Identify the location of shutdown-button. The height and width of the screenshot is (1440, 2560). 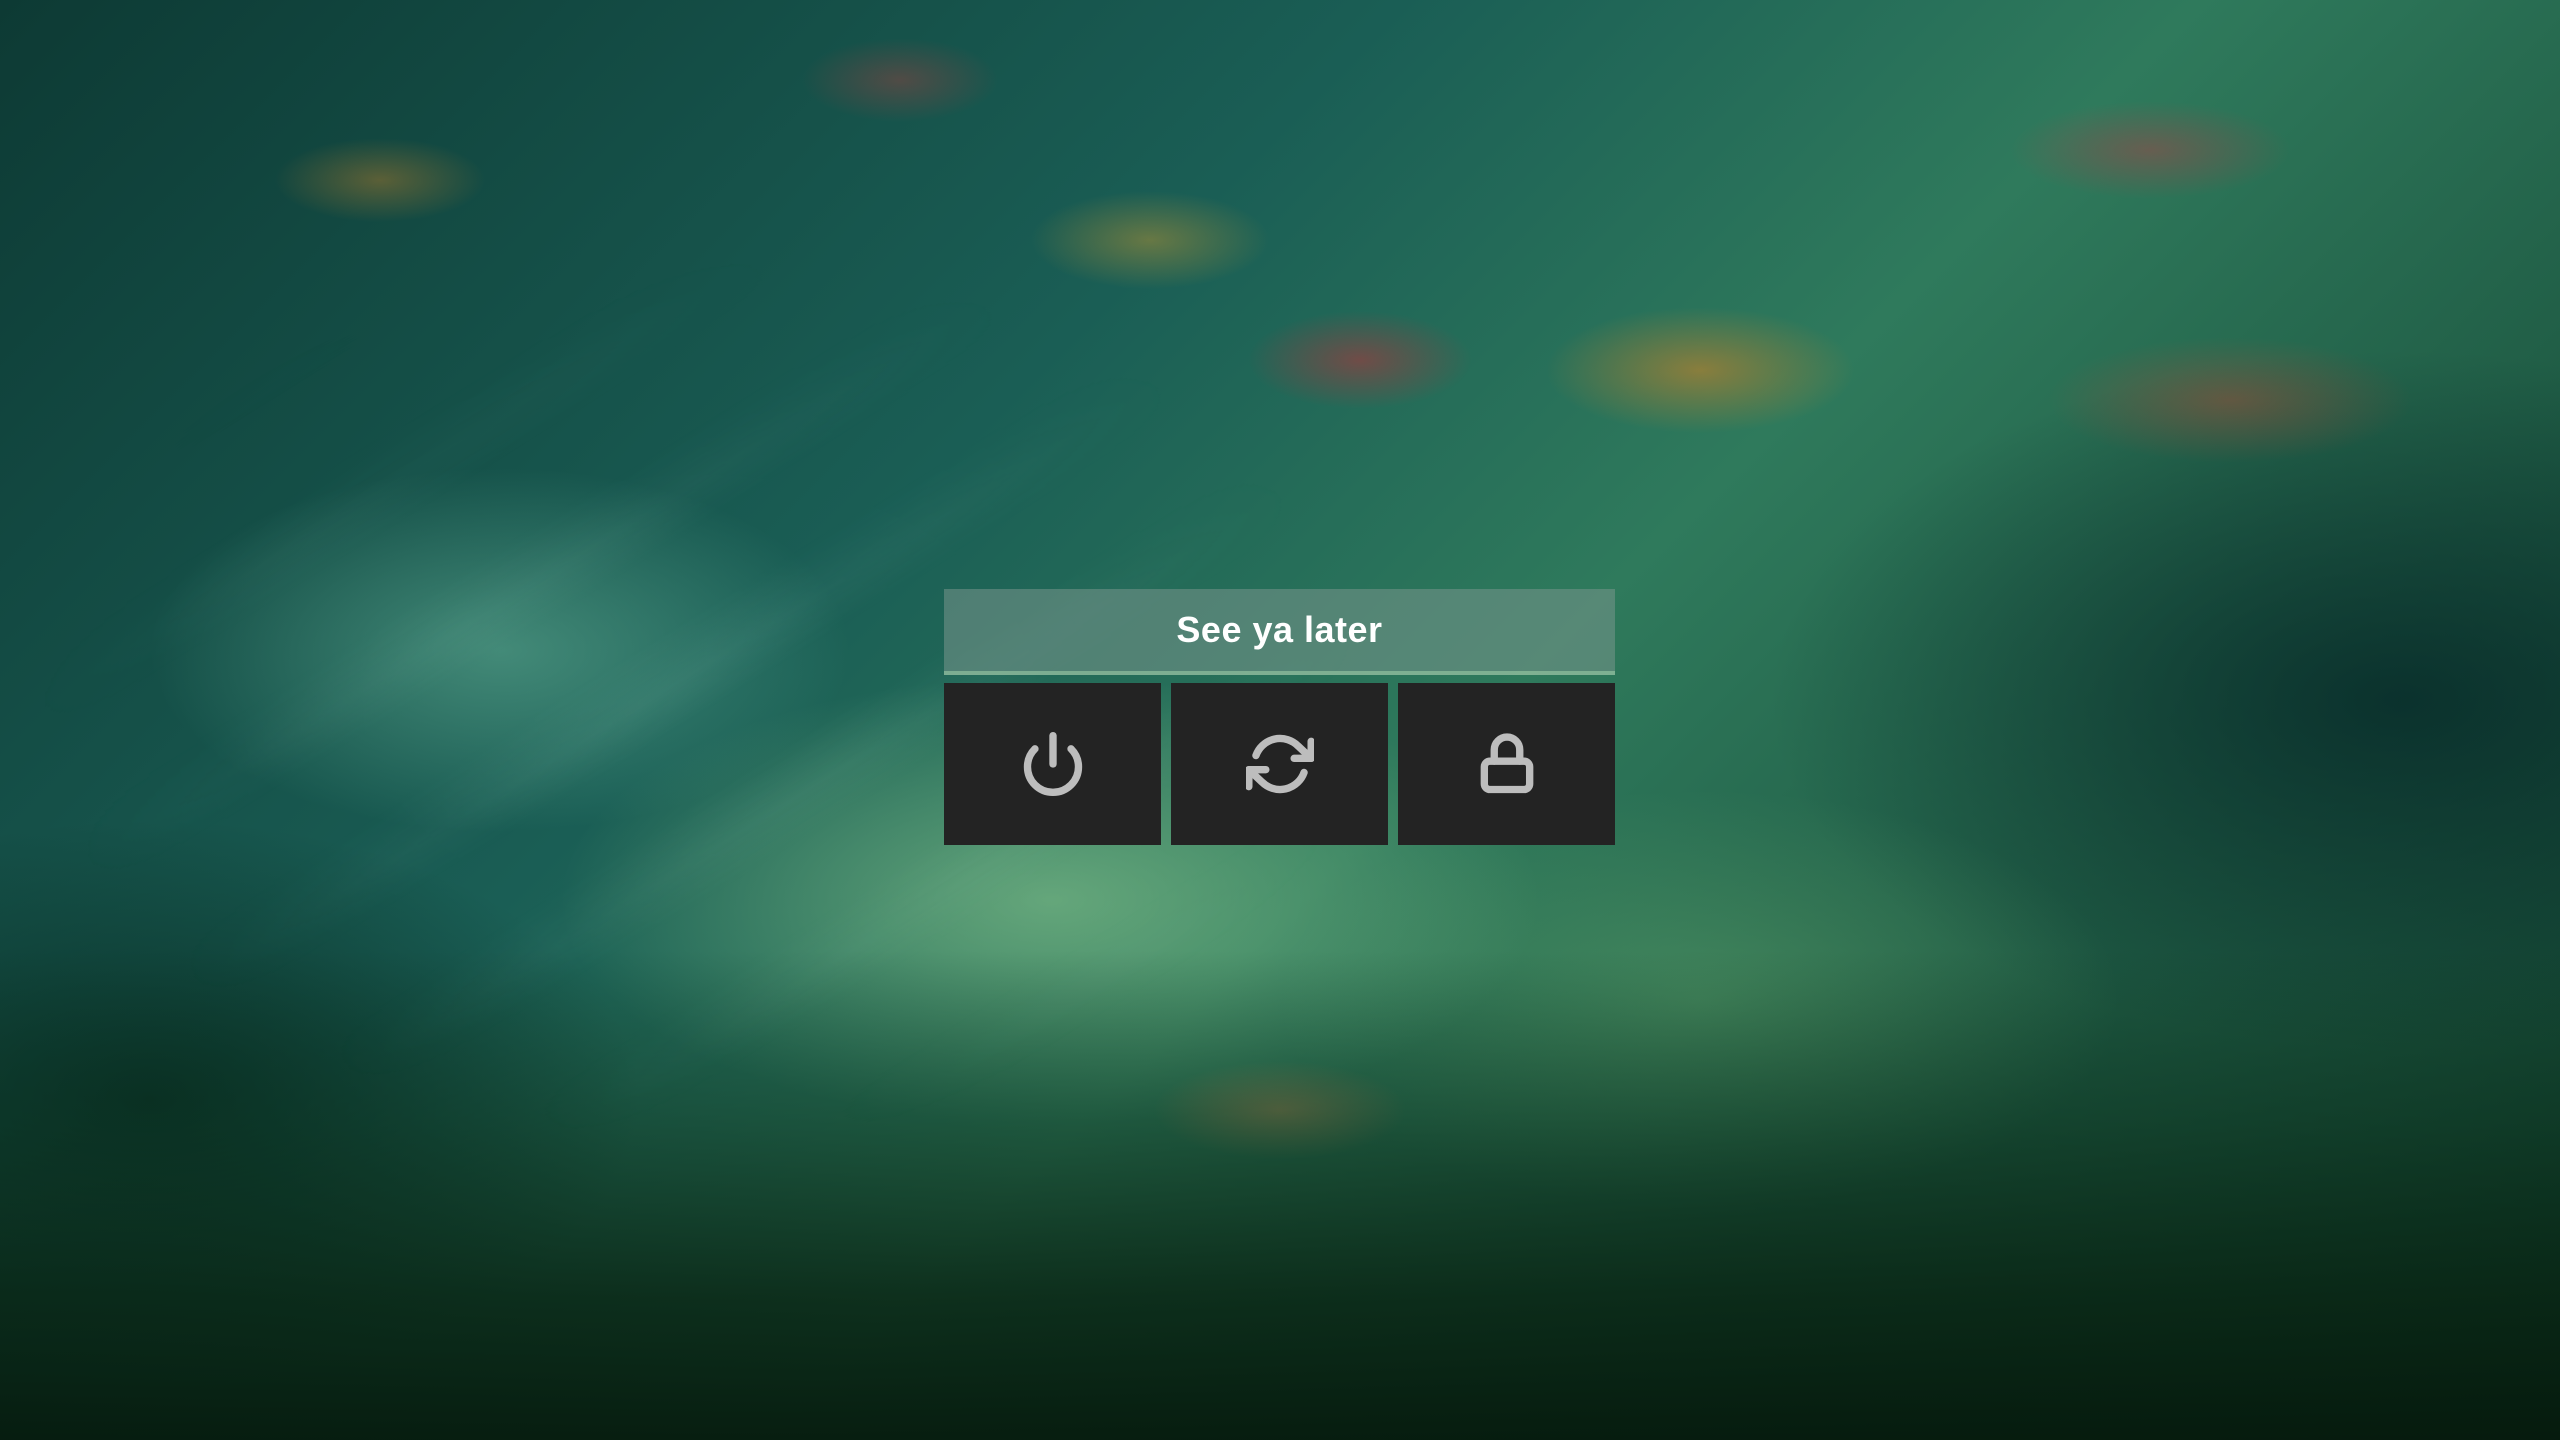
(1052, 764).